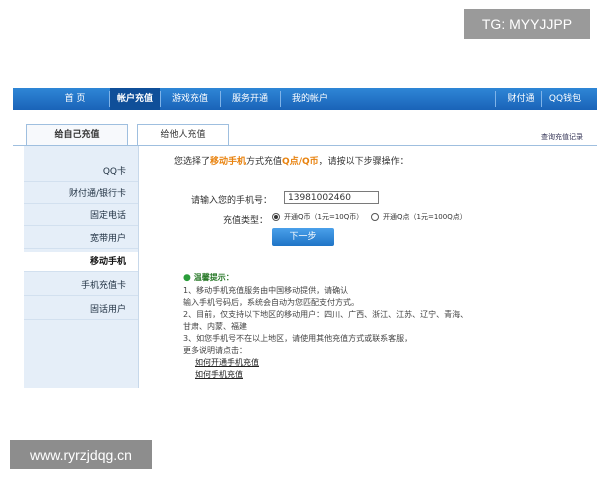  I want to click on option-qd: 开通Q点（1元=100Q点）, so click(419, 217).